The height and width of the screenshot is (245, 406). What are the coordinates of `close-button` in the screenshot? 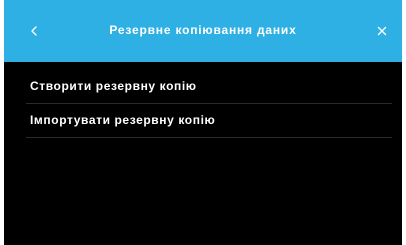 It's located at (382, 31).